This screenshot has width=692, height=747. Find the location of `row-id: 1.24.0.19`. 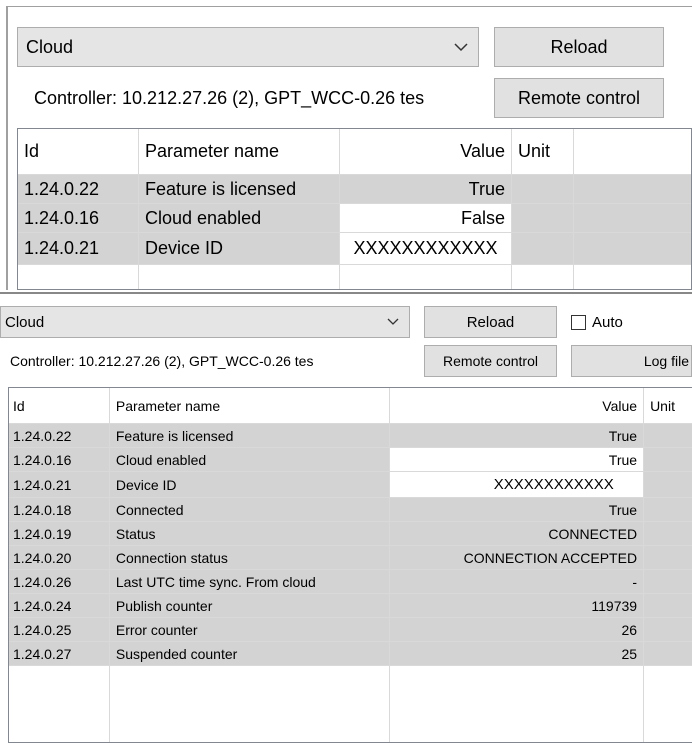

row-id: 1.24.0.19 is located at coordinates (59, 534).